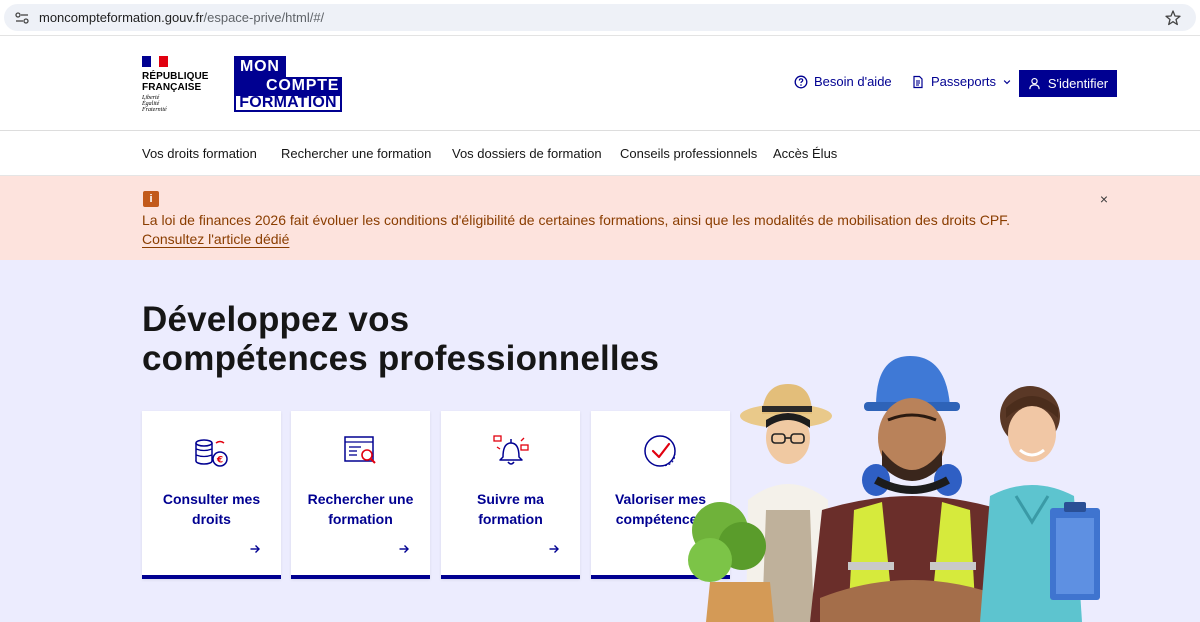 This screenshot has height=622, width=1200. I want to click on passports-menu: Passeports, so click(961, 81).